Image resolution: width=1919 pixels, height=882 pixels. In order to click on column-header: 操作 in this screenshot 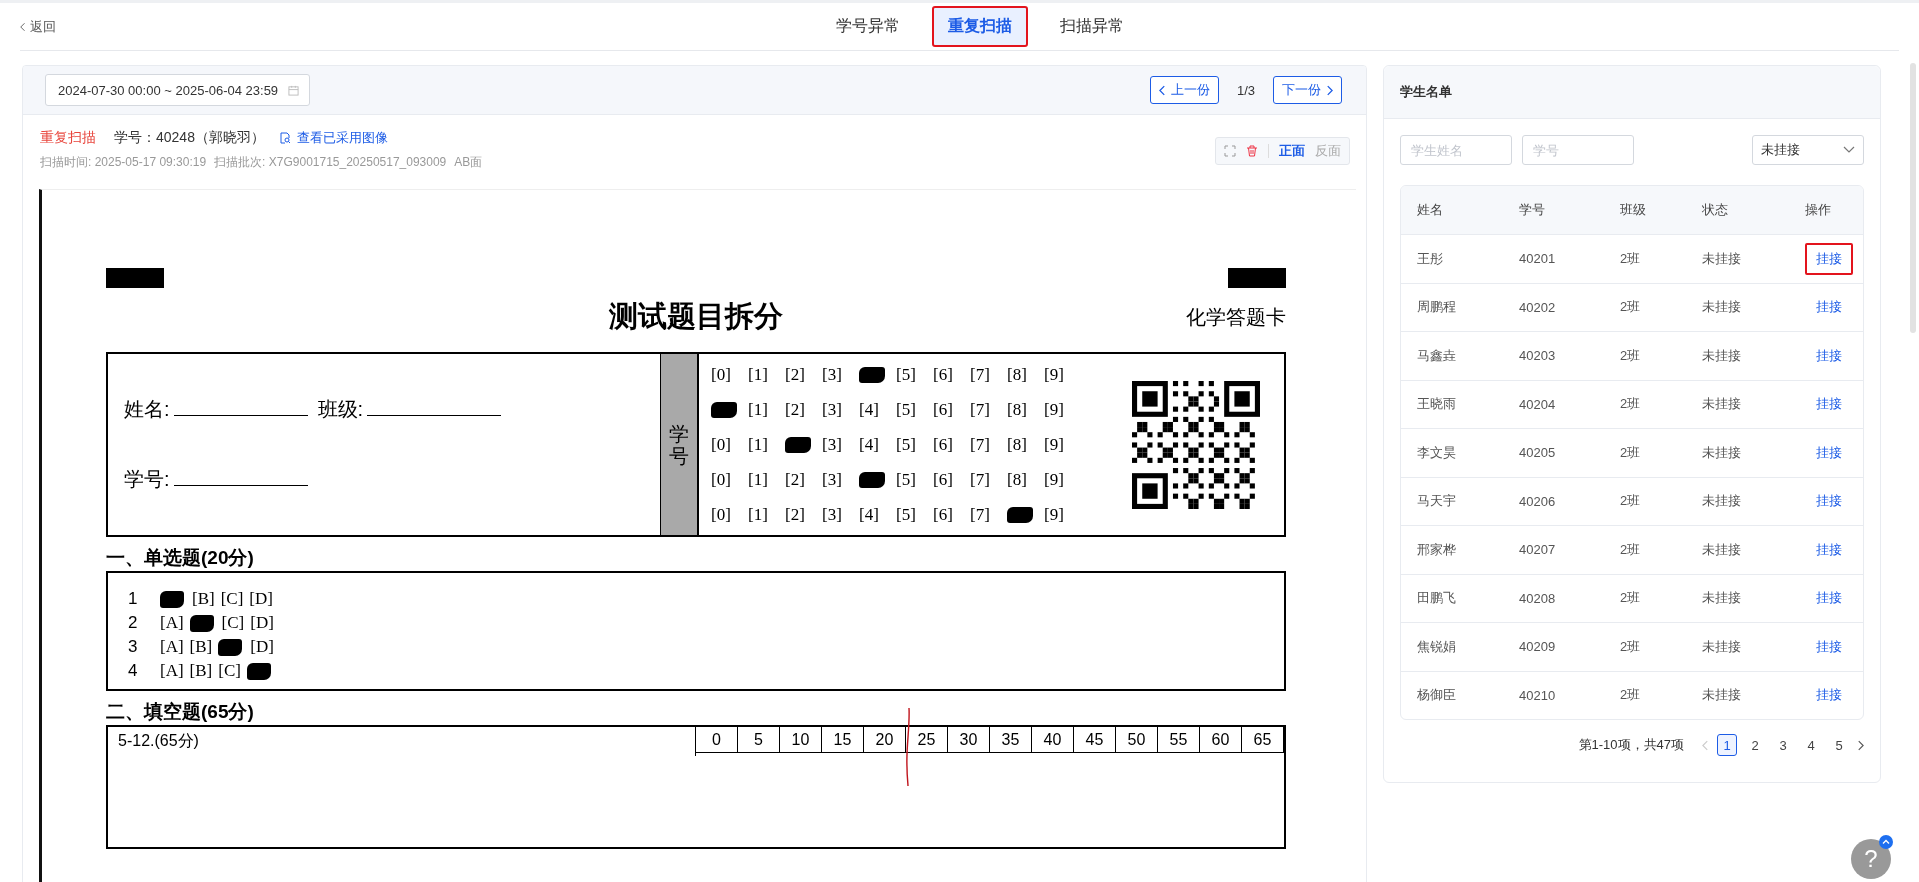, I will do `click(1818, 210)`.